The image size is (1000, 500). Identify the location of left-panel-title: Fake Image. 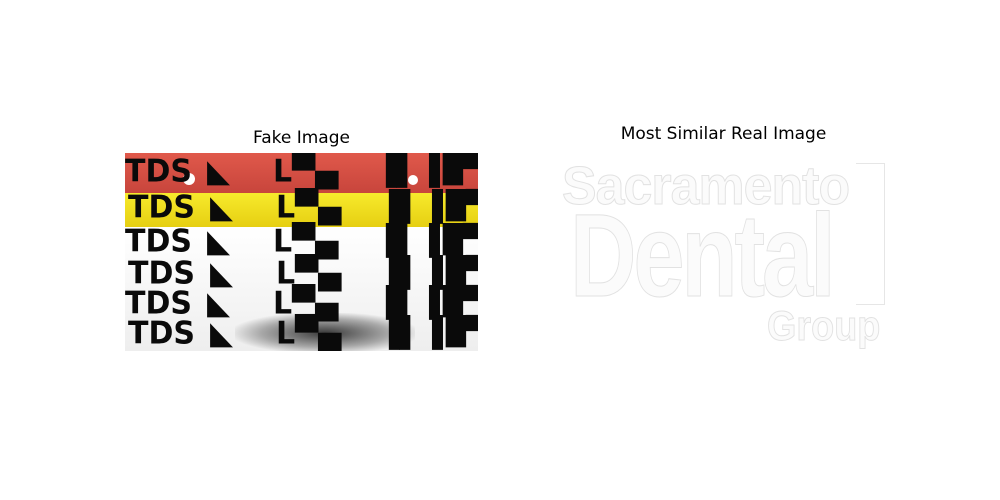
(301, 138).